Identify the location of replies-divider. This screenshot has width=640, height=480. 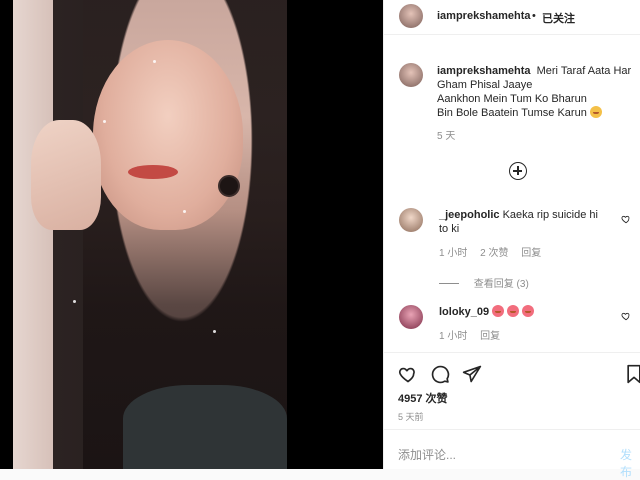
(449, 283).